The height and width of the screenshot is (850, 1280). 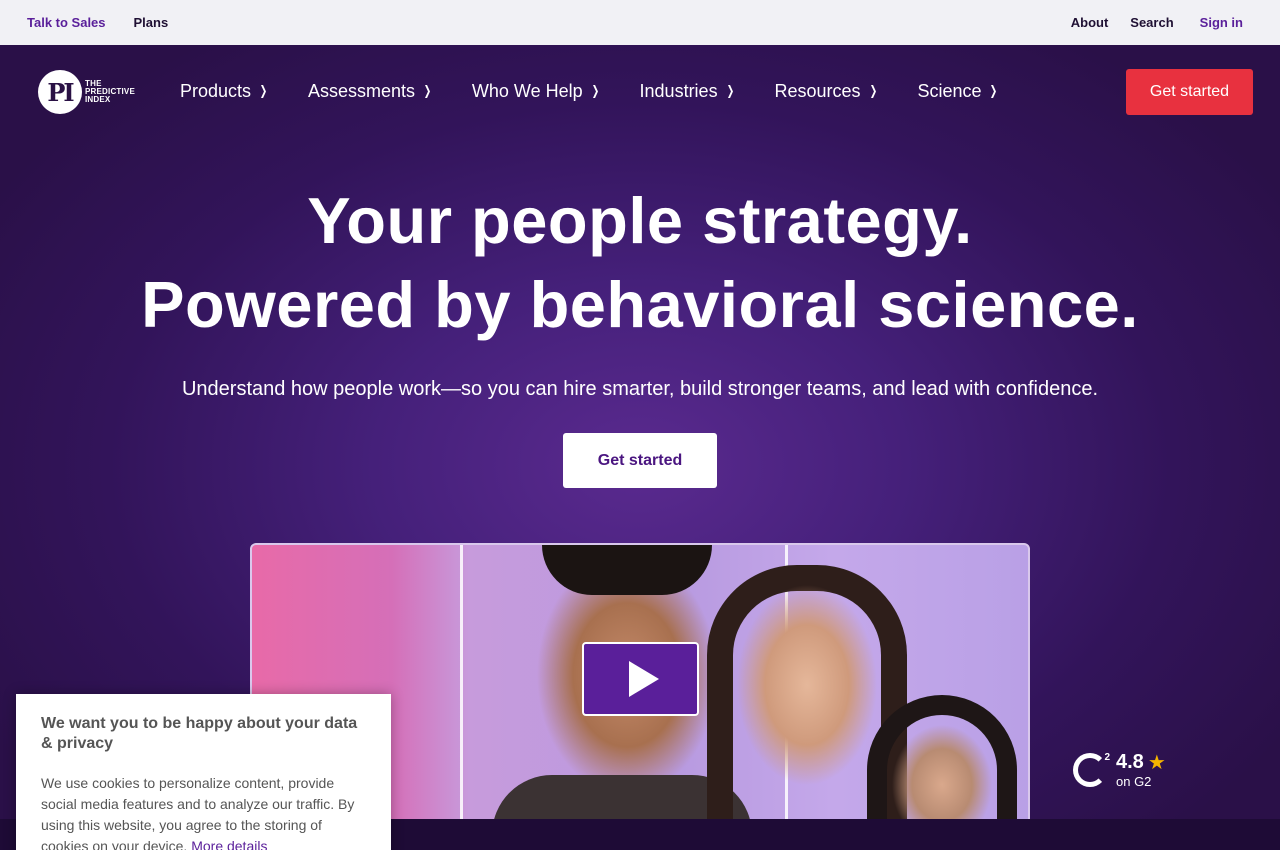 What do you see at coordinates (640, 460) in the screenshot?
I see `hero-get-started-button: Get started` at bounding box center [640, 460].